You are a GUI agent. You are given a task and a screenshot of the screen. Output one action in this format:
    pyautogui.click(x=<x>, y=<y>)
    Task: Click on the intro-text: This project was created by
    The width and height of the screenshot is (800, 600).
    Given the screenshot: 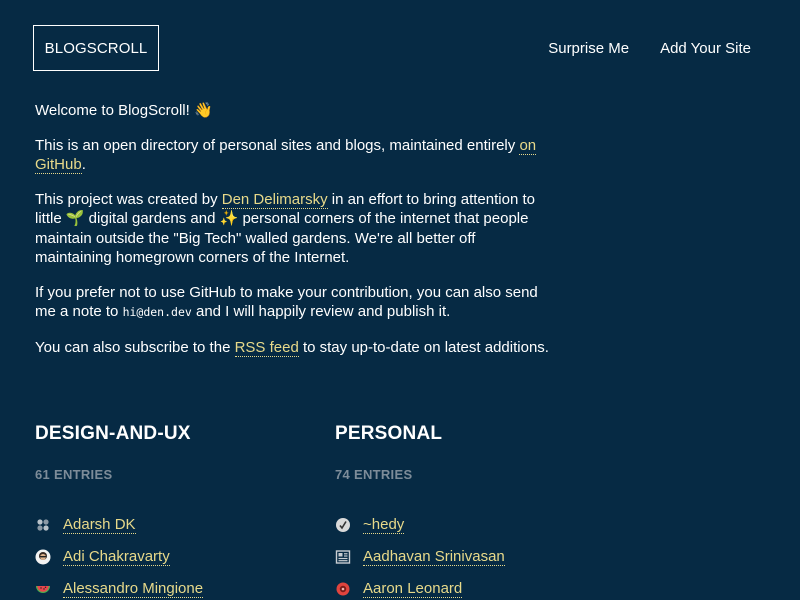 What is the action you would take?
    pyautogui.click(x=128, y=199)
    